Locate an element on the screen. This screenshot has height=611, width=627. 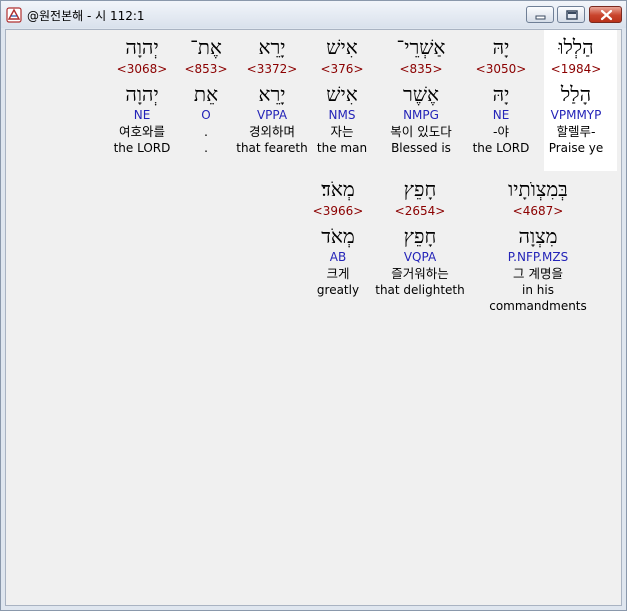
word-cell: מְאֹד׃ <3966> מְאֹד AB 크게 greatly is located at coordinates (338, 238).